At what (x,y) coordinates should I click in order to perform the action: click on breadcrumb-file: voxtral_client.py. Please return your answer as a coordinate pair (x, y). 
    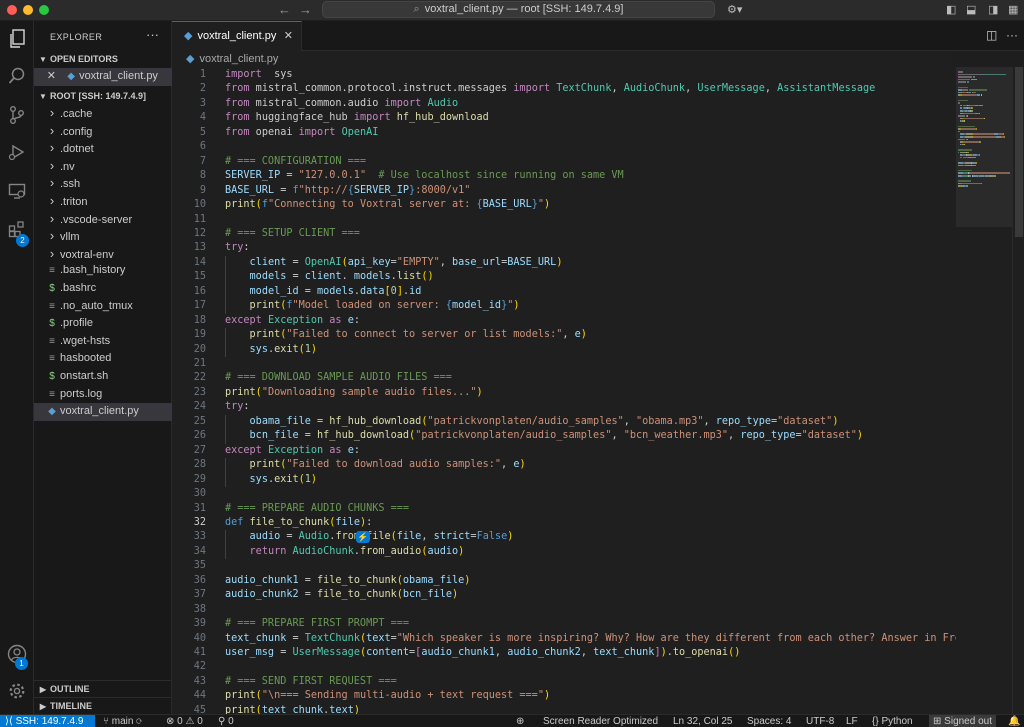
    Looking at the image, I should click on (239, 59).